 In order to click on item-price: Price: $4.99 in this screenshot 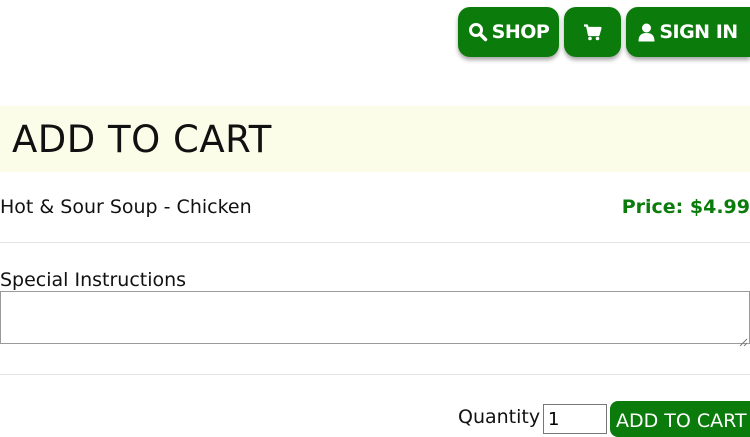, I will do `click(685, 207)`.